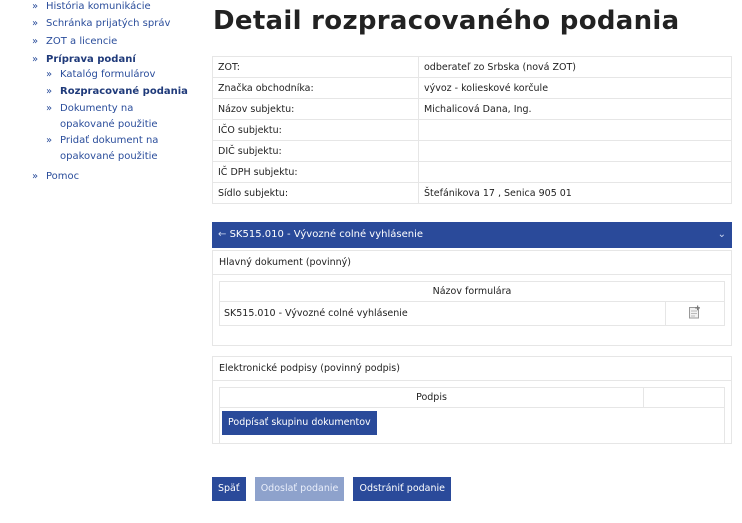 Image resolution: width=742 pixels, height=523 pixels. What do you see at coordinates (315, 151) in the screenshot?
I see `info-key: DIČ subjektu:` at bounding box center [315, 151].